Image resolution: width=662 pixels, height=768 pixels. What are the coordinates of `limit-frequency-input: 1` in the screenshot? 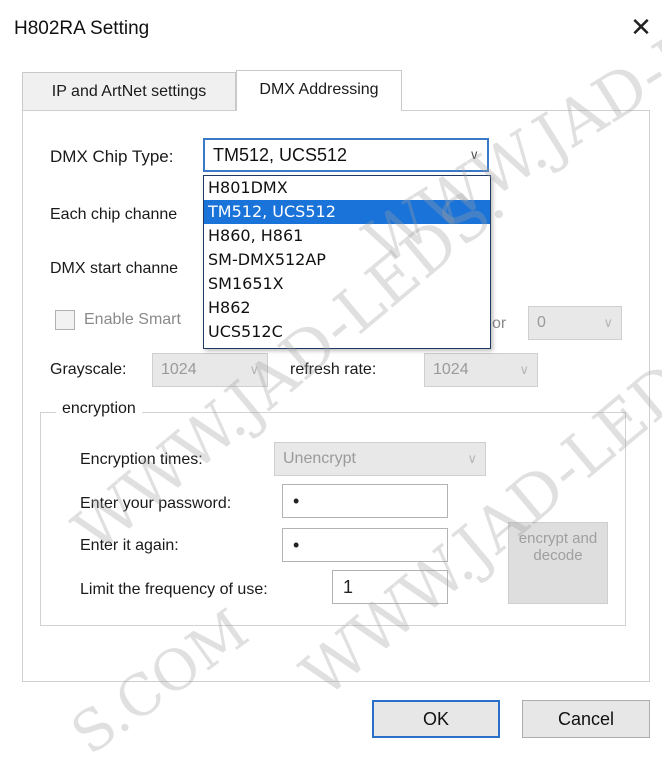 It's located at (390, 587).